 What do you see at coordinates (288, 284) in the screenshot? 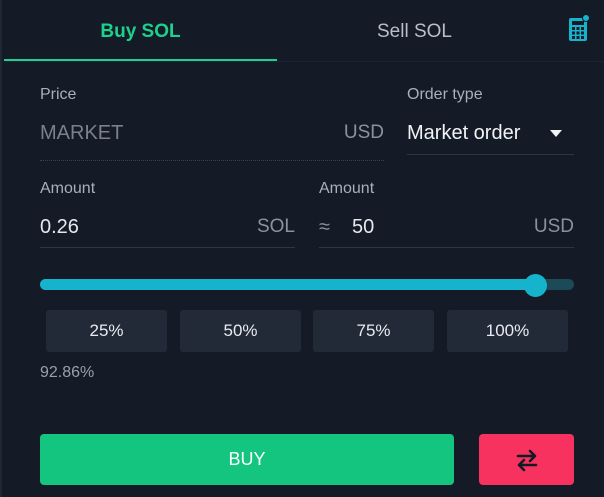
I see `slider-fill` at bounding box center [288, 284].